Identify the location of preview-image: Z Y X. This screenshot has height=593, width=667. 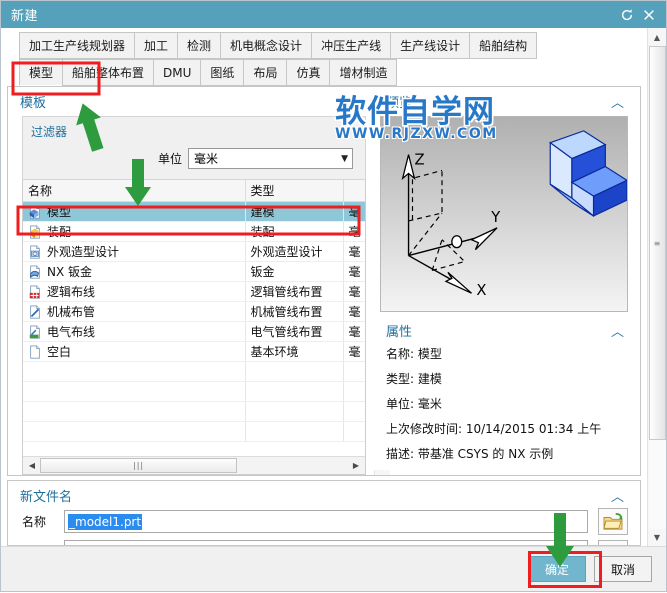
(504, 214).